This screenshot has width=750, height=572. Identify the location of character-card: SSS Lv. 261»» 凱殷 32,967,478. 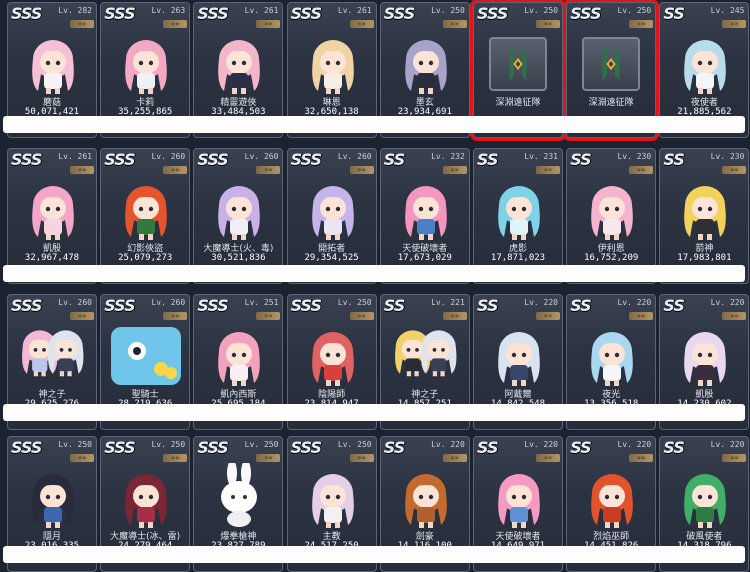
(52, 216).